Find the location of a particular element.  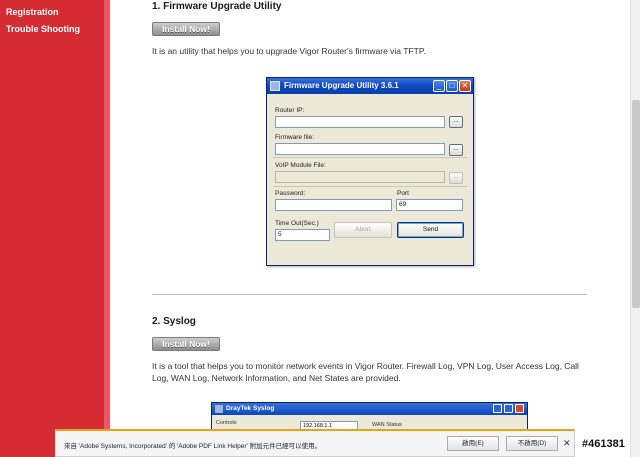

syslog-wan-status-label: WAN Status is located at coordinates (387, 425).